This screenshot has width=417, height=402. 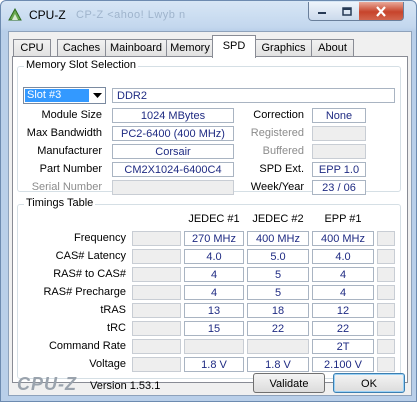 What do you see at coordinates (87, 346) in the screenshot?
I see `timing-row-label: Command Rate` at bounding box center [87, 346].